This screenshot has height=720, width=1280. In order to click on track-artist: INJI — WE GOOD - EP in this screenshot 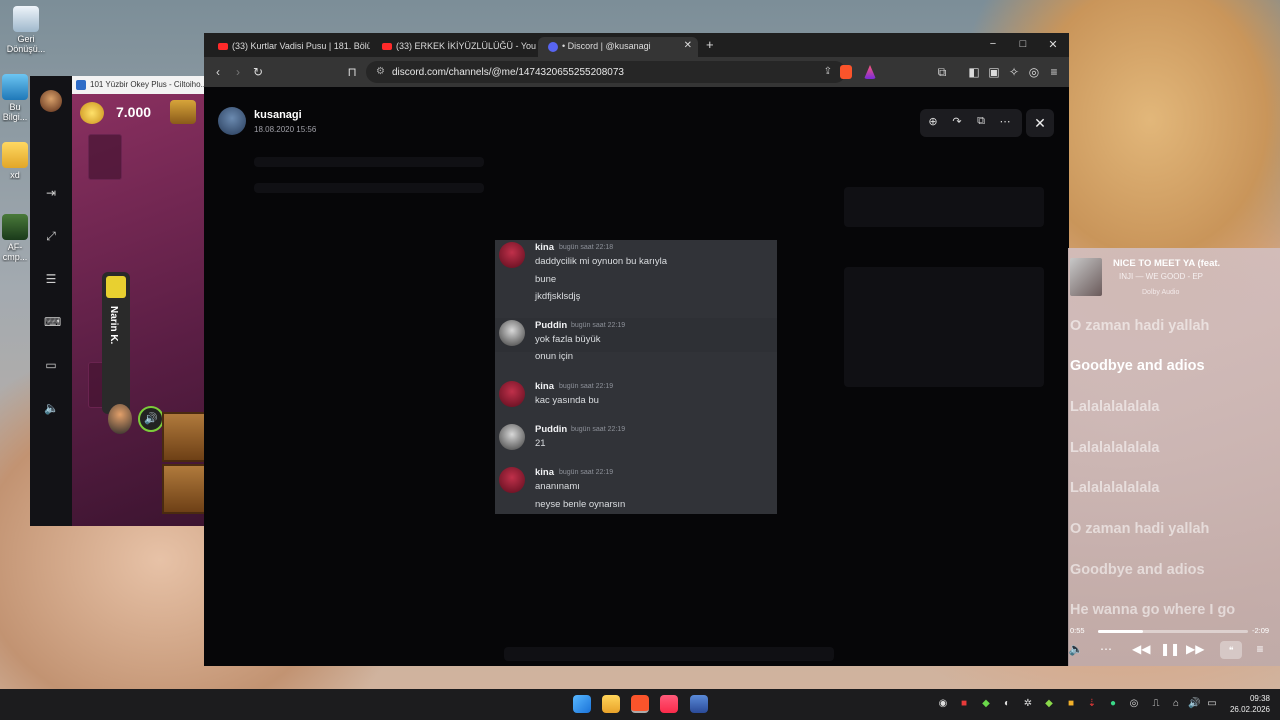, I will do `click(1161, 276)`.